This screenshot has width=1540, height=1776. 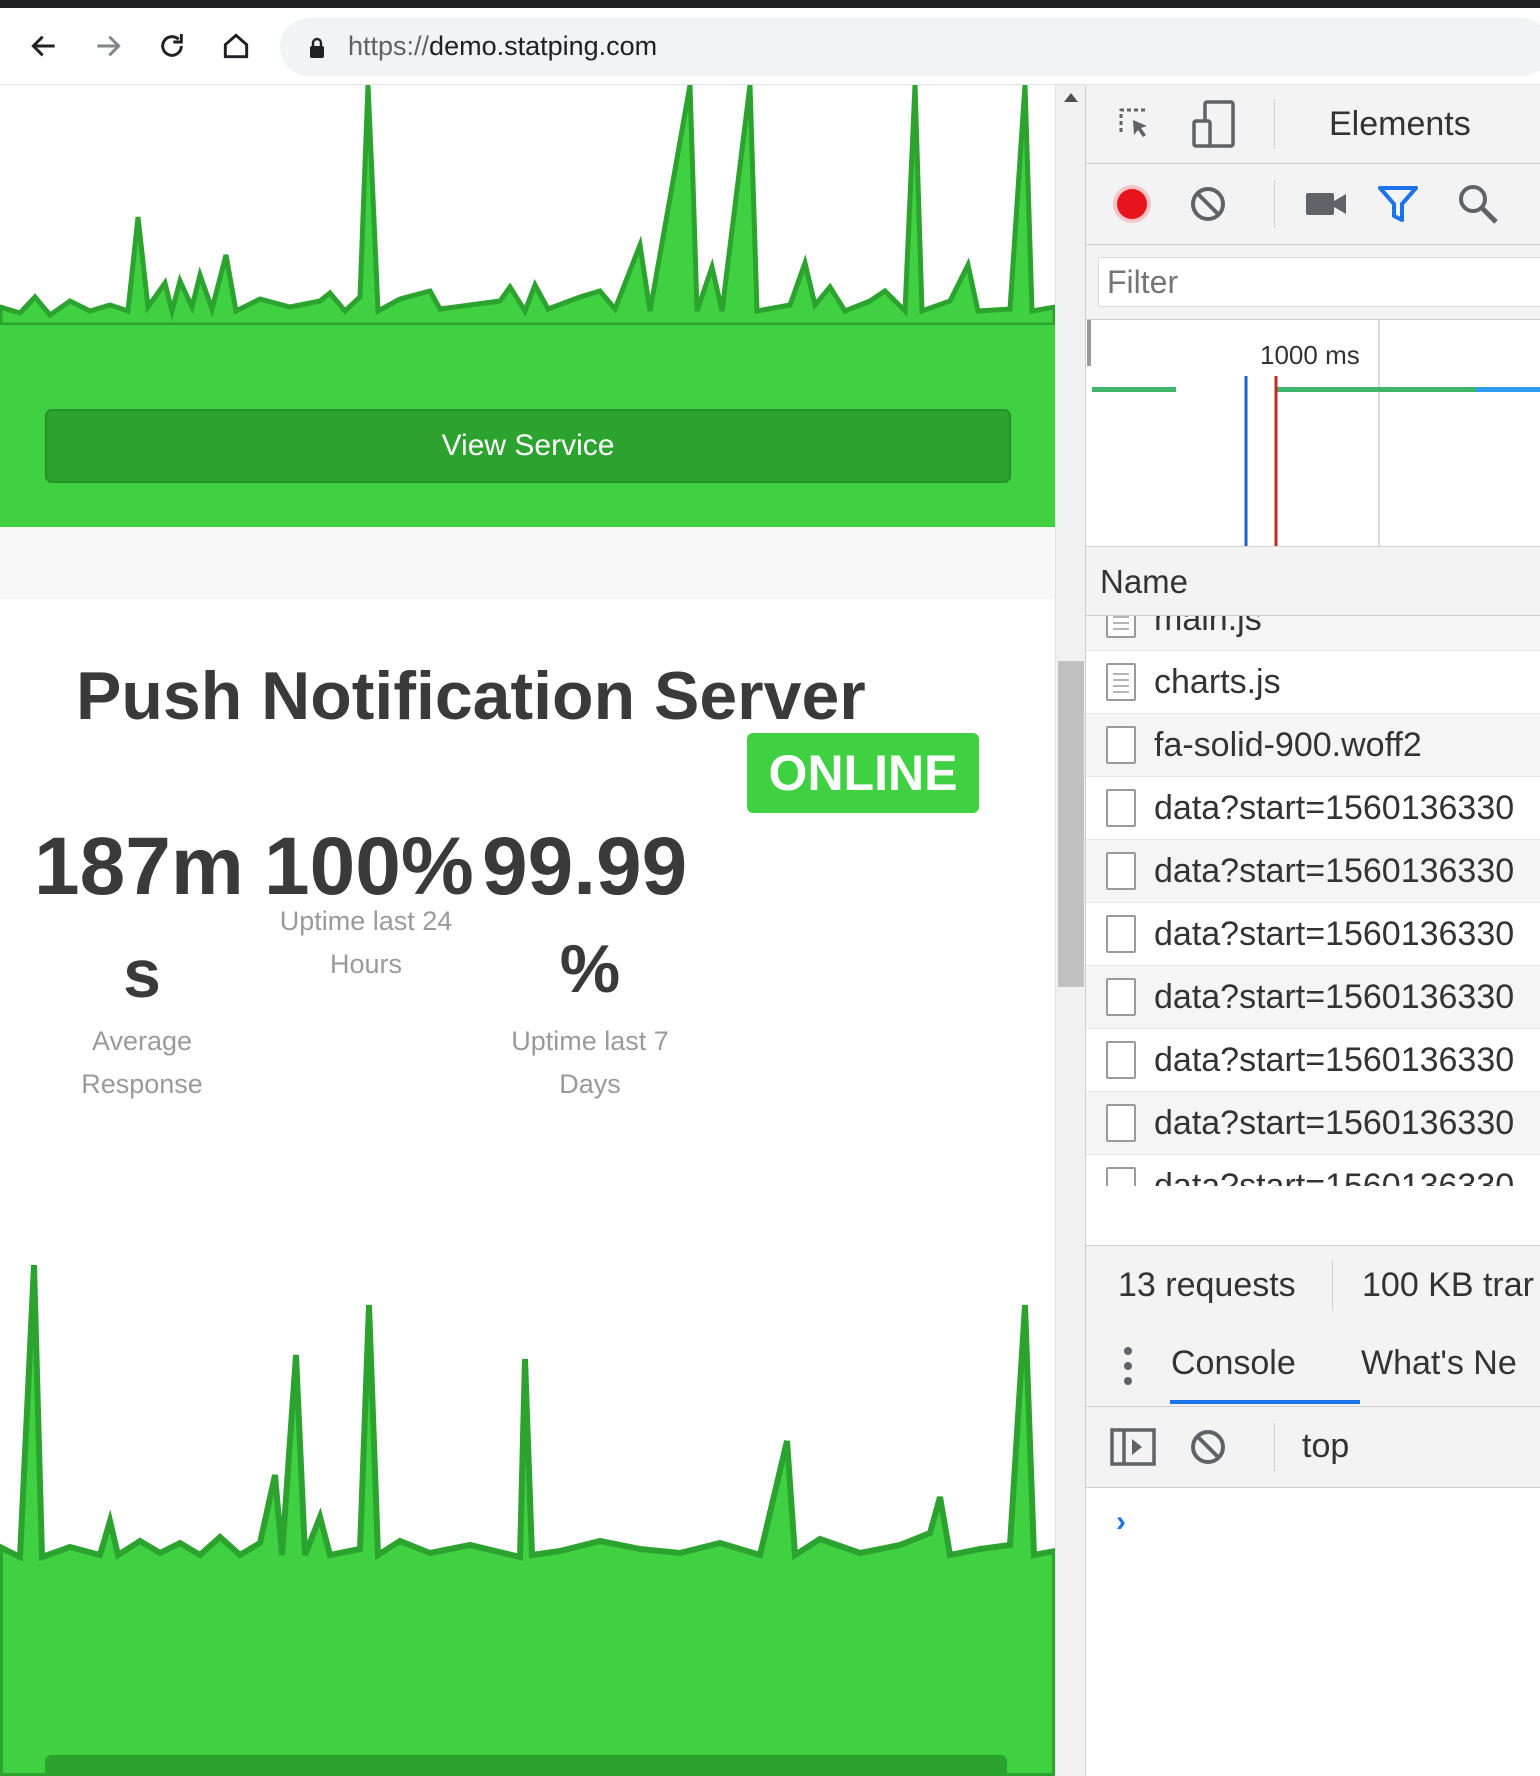 I want to click on url-host: demo.statping.com, so click(x=543, y=46).